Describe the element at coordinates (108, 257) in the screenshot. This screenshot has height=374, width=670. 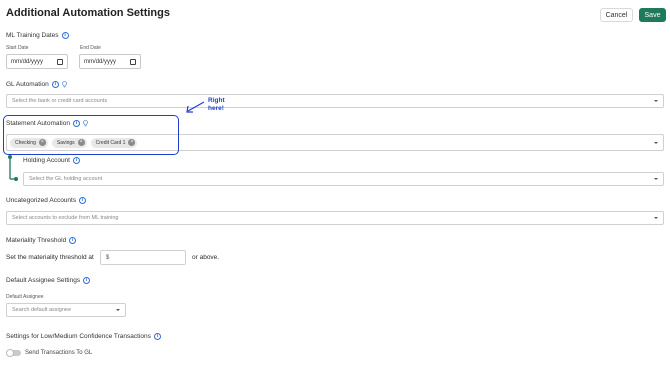
I see `currency-symbol: $` at that location.